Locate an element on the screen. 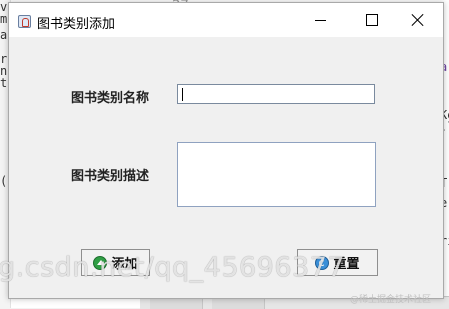 Image resolution: width=449 pixels, height=309 pixels. minimize-icon is located at coordinates (320, 20).